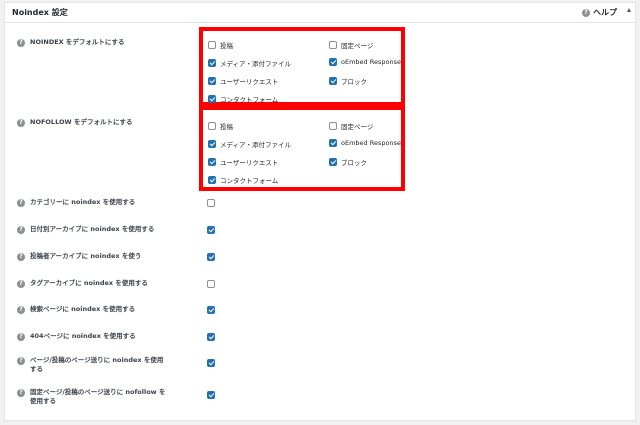  What do you see at coordinates (77, 42) in the screenshot?
I see `noindex-default-label: NOINDEX をデフォルトにする` at bounding box center [77, 42].